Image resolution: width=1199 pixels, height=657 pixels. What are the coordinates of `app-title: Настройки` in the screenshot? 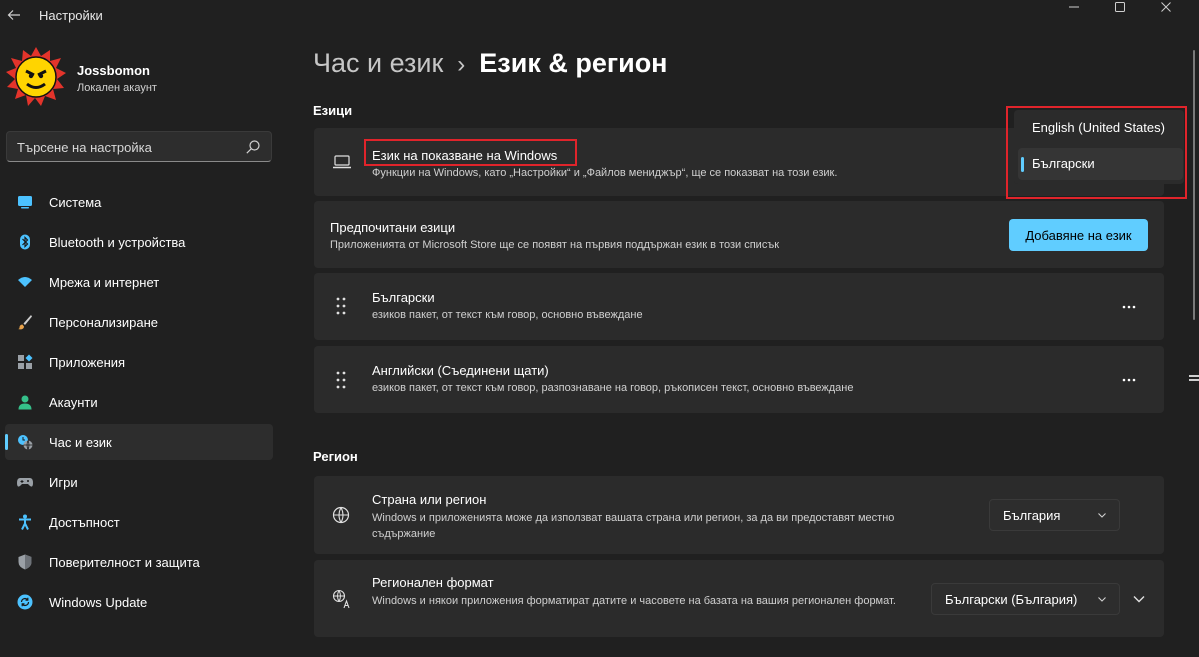 It's located at (71, 15).